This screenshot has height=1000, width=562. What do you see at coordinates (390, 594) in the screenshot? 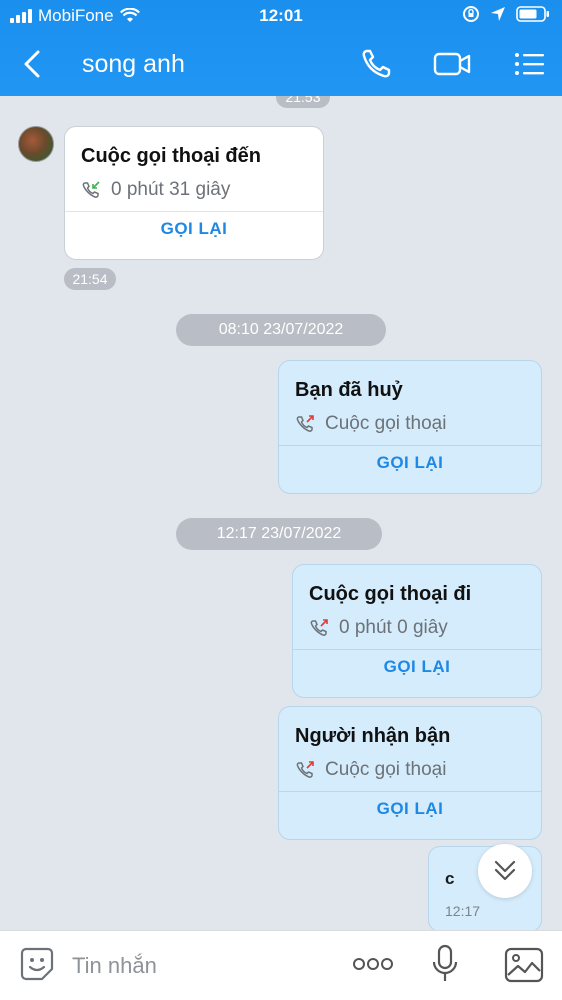
I see `call-title: Cuộc gọi thoại đi` at bounding box center [390, 594].